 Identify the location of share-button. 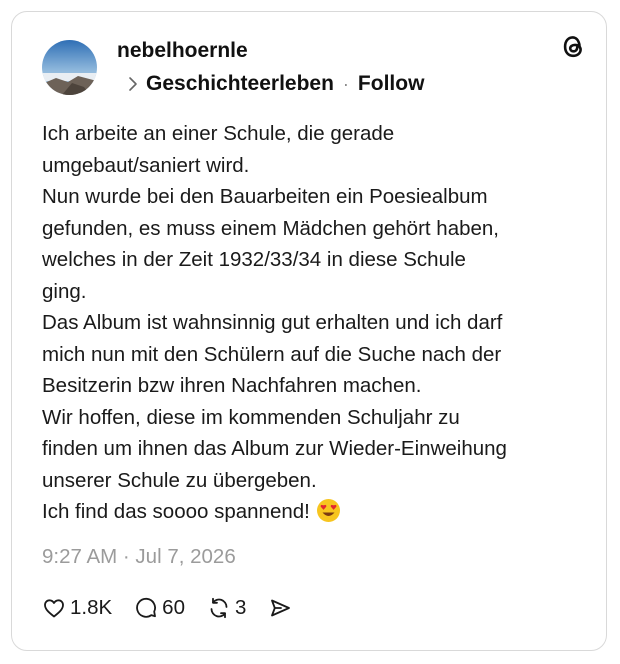
(282, 608).